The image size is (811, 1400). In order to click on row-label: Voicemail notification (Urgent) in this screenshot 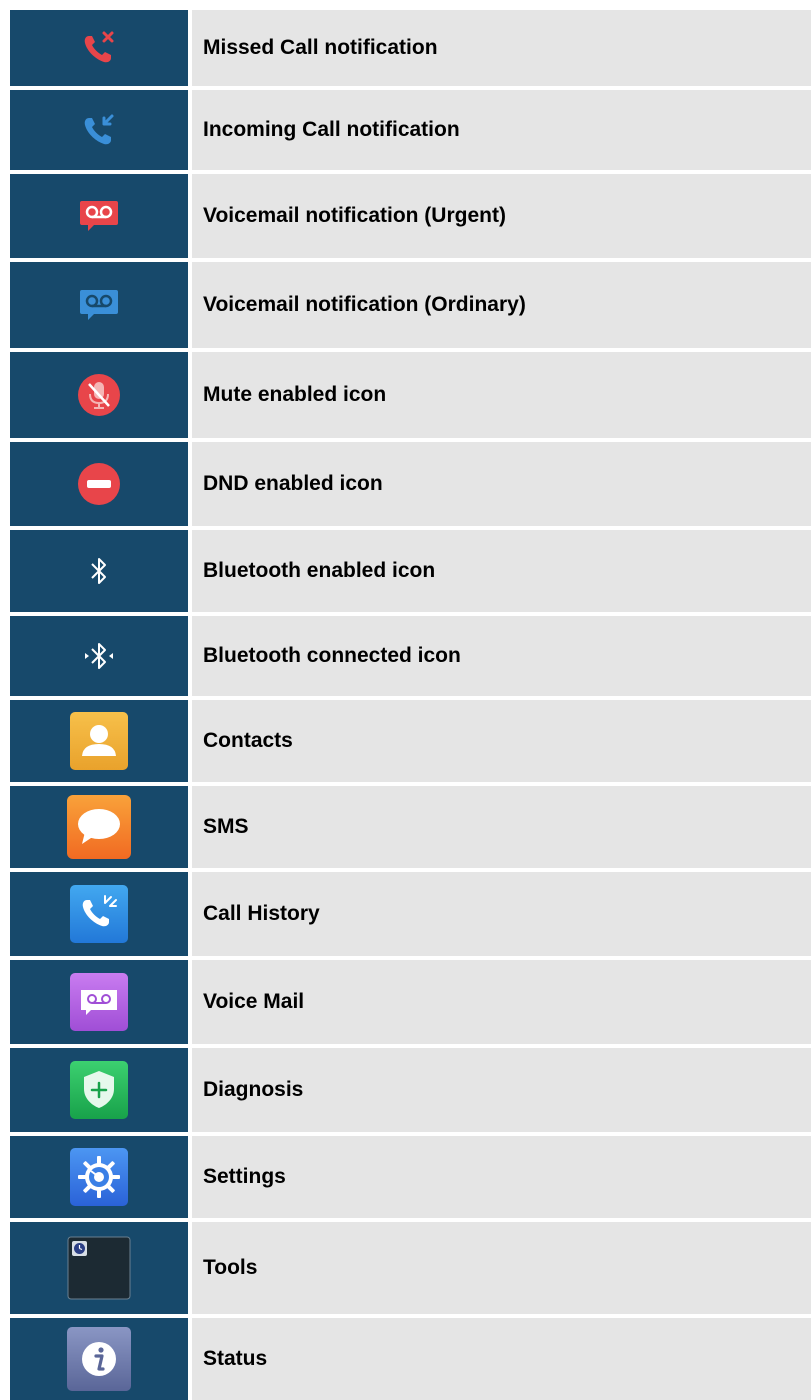, I will do `click(501, 216)`.